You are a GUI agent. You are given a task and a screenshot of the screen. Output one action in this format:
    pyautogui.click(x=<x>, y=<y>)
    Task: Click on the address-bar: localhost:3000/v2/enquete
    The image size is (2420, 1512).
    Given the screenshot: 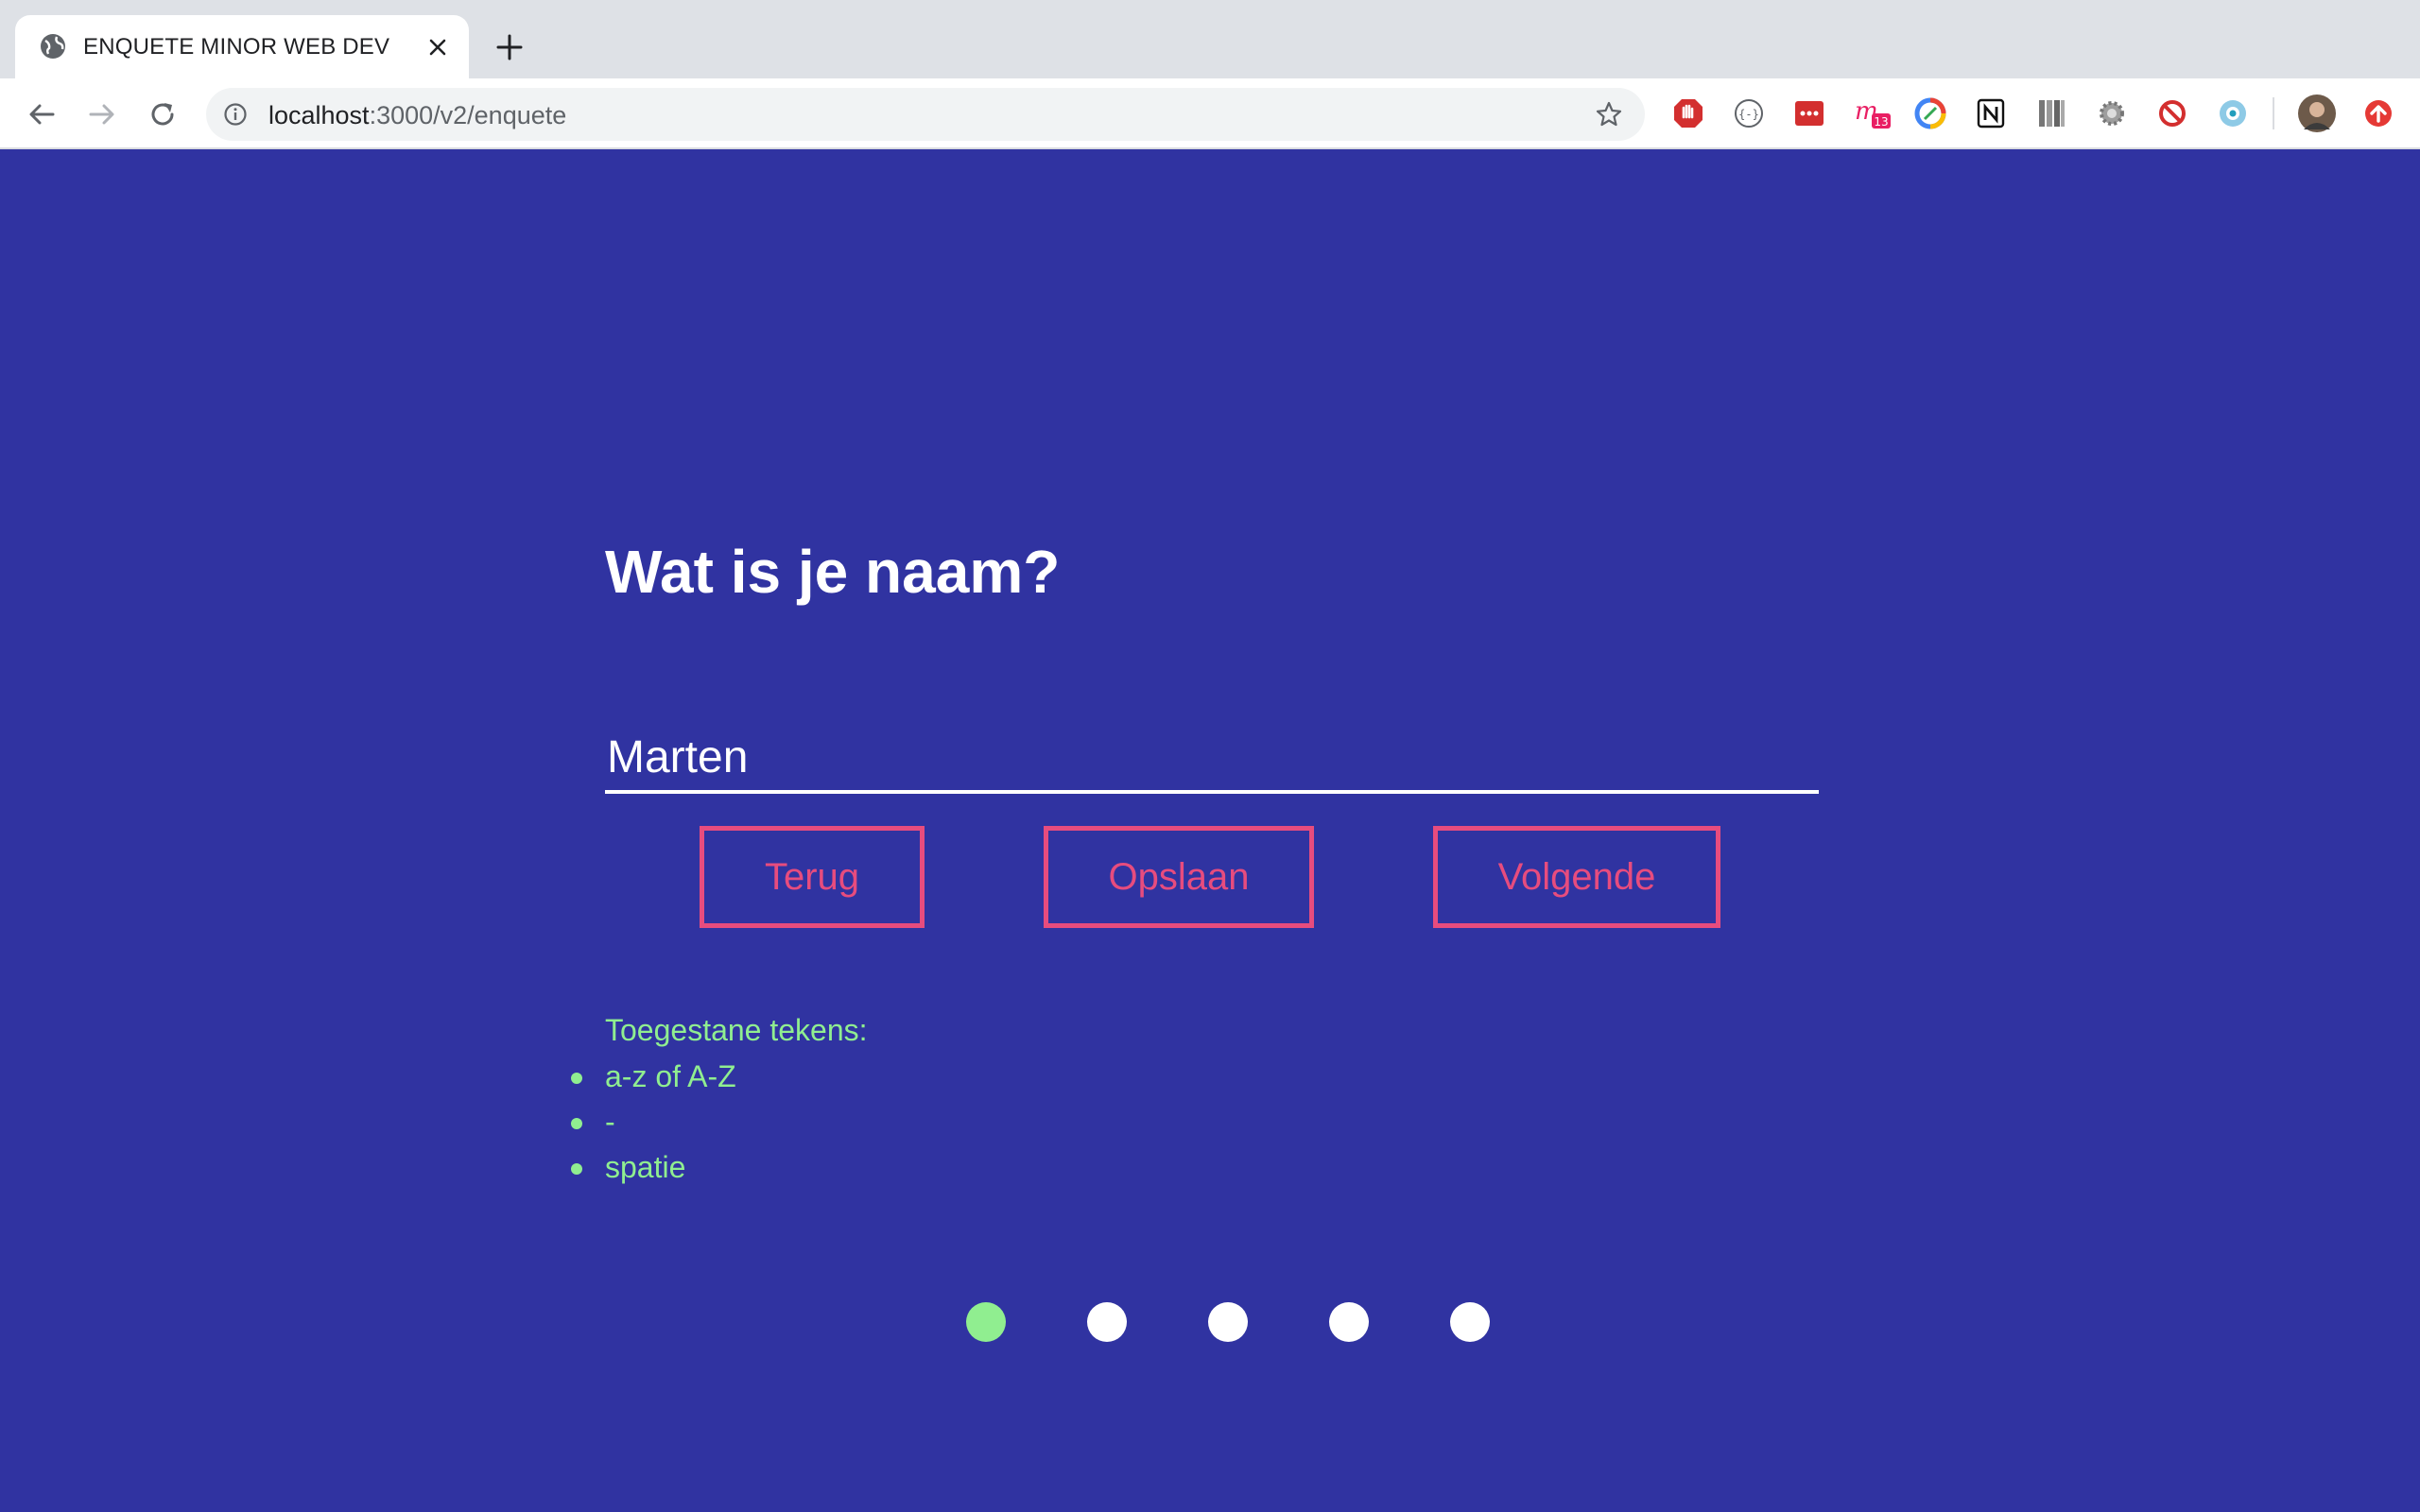 What is the action you would take?
    pyautogui.click(x=925, y=114)
    